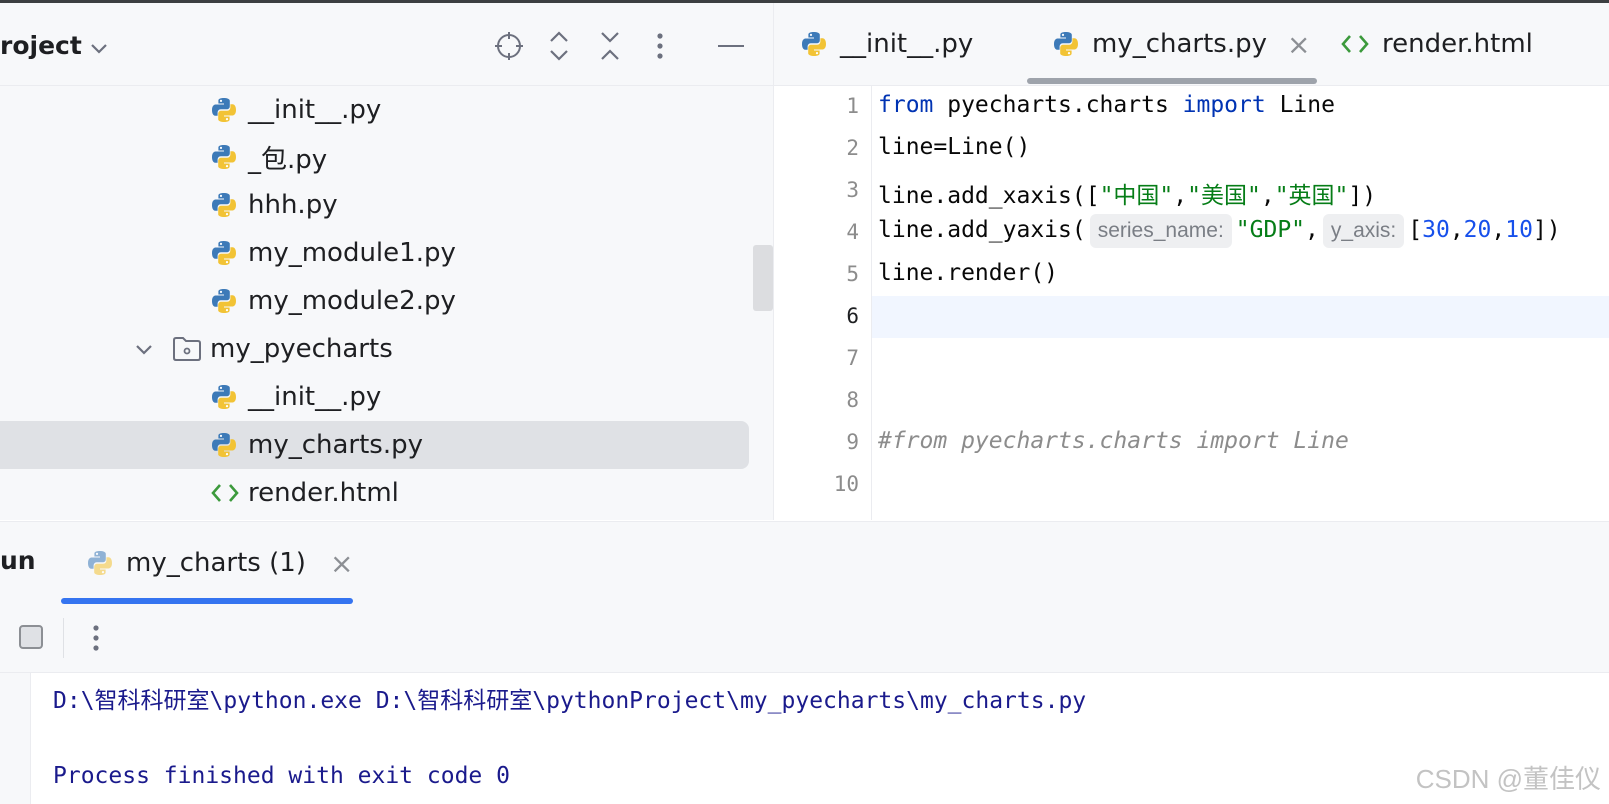  Describe the element at coordinates (1136, 196) in the screenshot. I see `code-string: "中国"` at that location.